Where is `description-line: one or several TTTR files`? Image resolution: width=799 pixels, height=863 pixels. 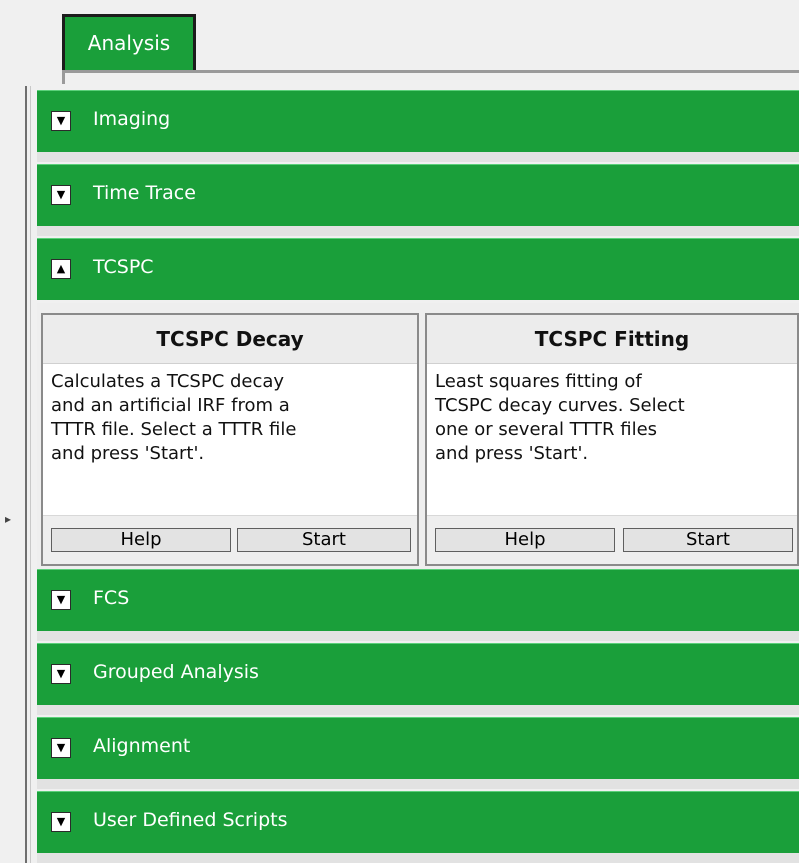
description-line: one or several TTTR files is located at coordinates (546, 429).